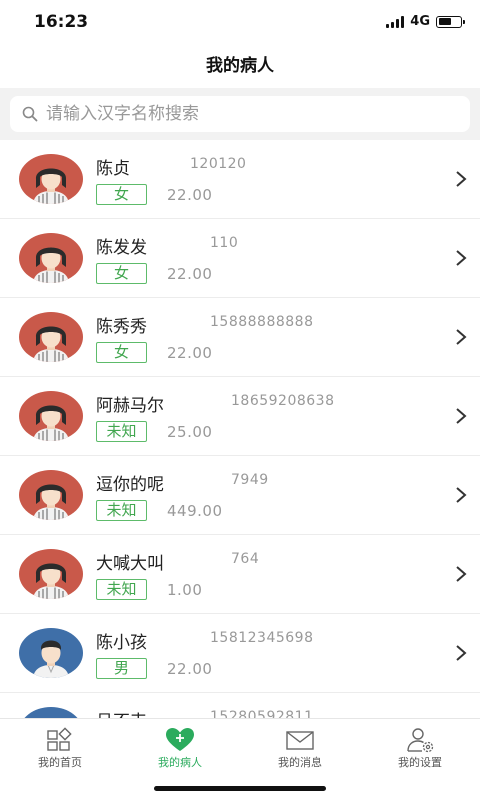  I want to click on status-time: 16:23, so click(61, 22).